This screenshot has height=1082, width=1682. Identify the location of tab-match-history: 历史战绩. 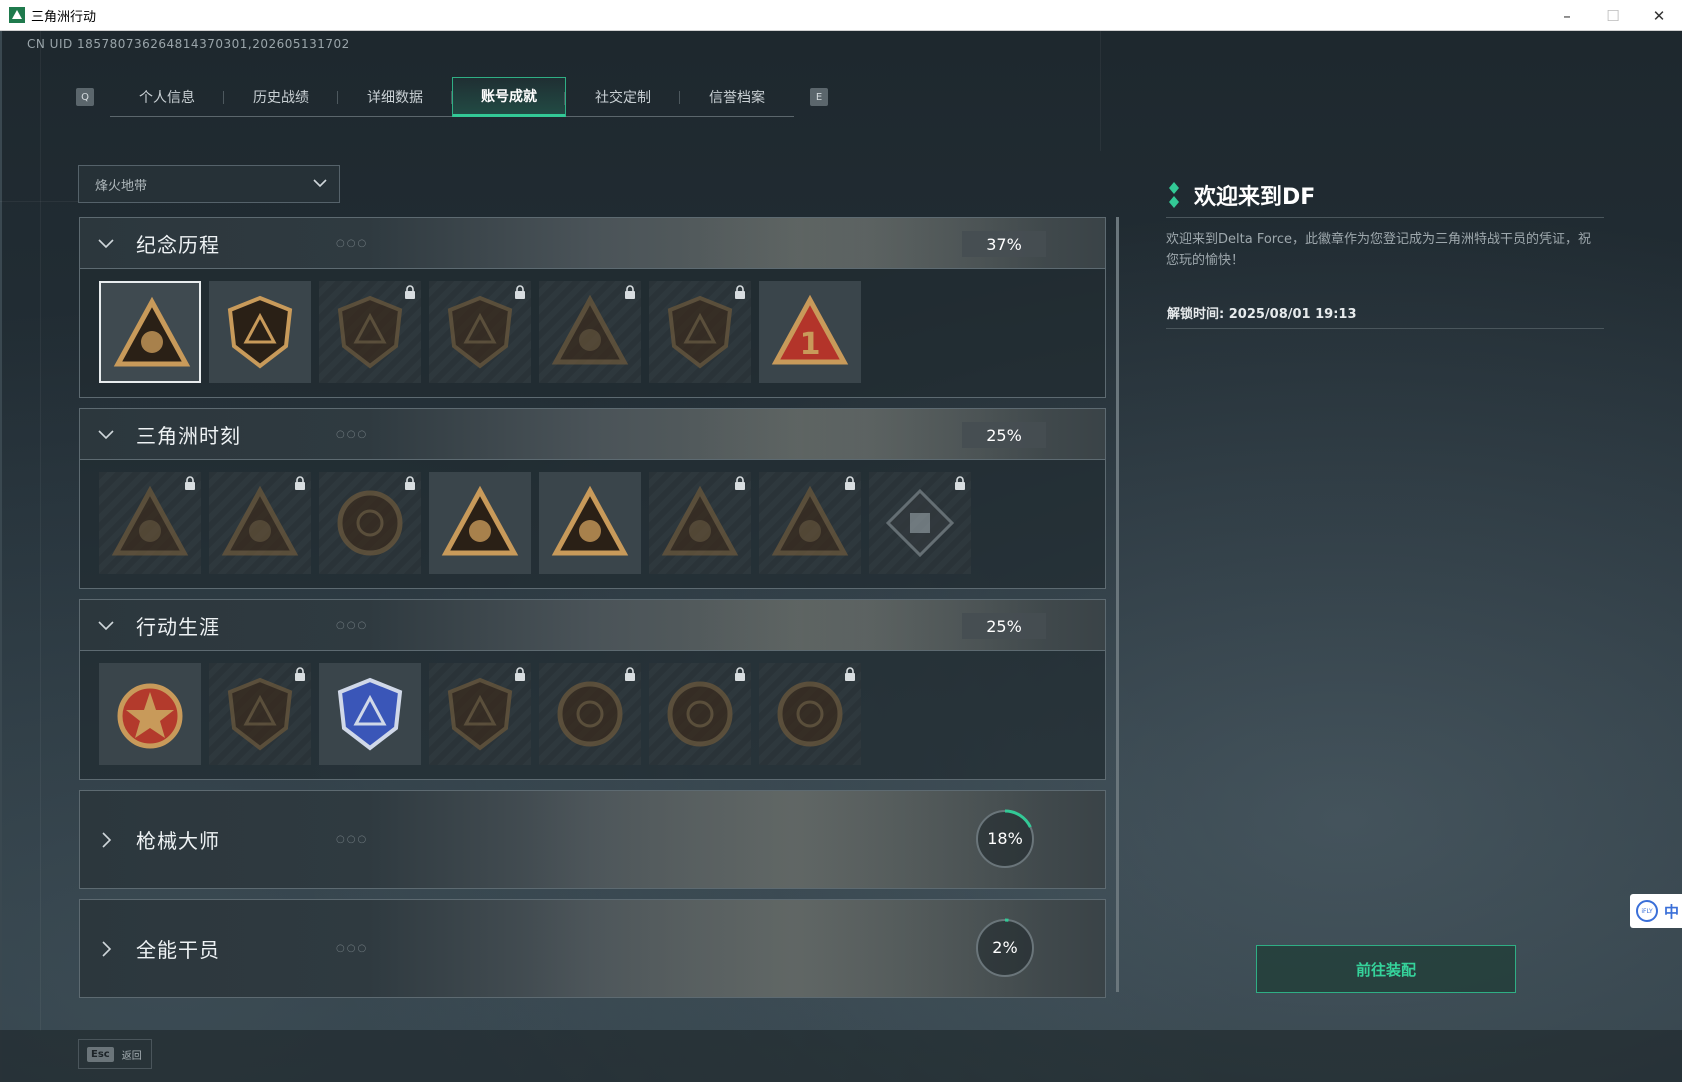
(281, 97).